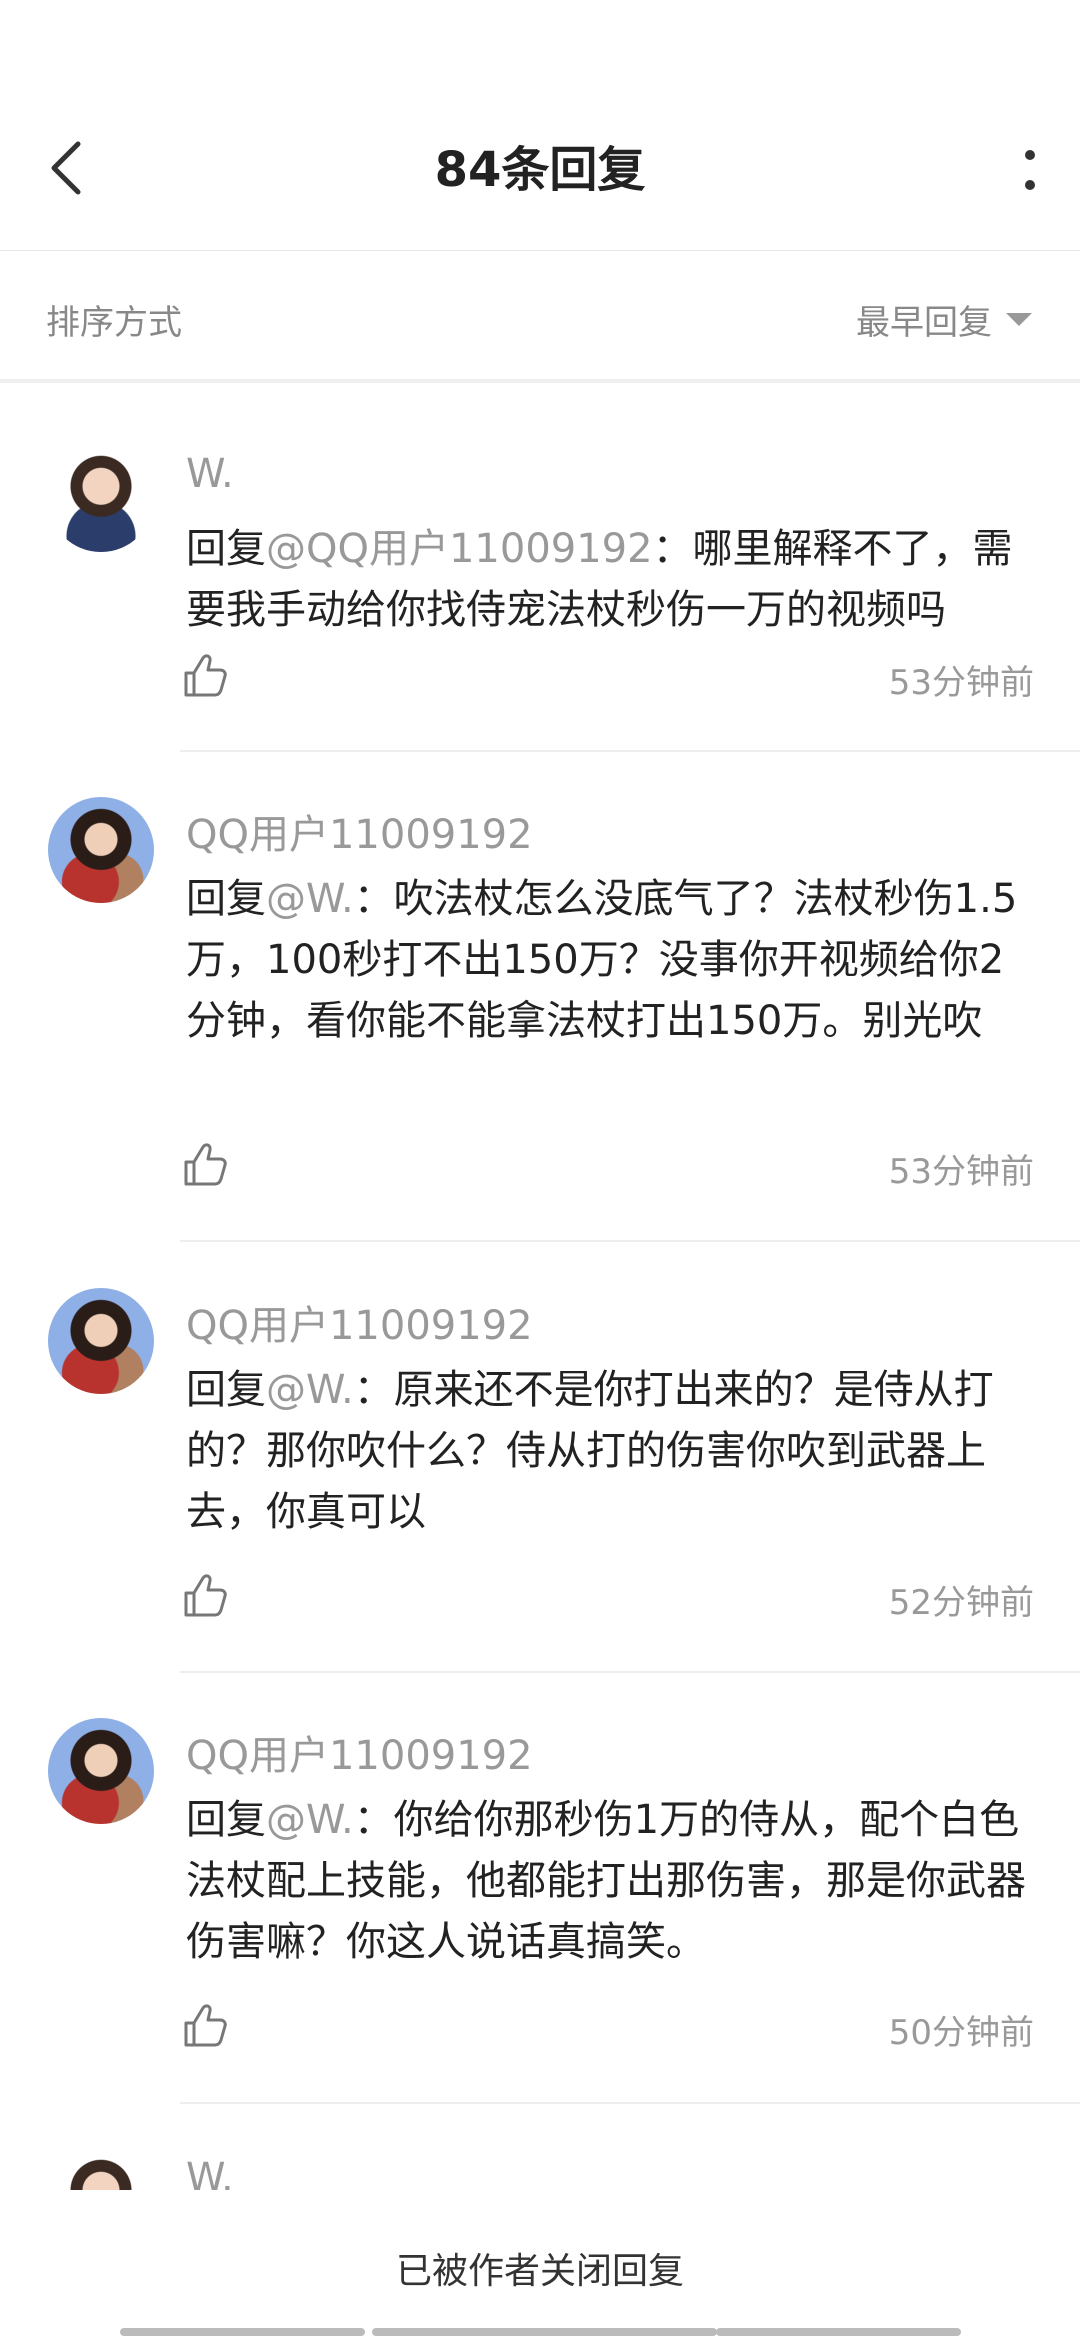 Image resolution: width=1080 pixels, height=2340 pixels. What do you see at coordinates (540, 2149) in the screenshot?
I see `list-item: W.` at bounding box center [540, 2149].